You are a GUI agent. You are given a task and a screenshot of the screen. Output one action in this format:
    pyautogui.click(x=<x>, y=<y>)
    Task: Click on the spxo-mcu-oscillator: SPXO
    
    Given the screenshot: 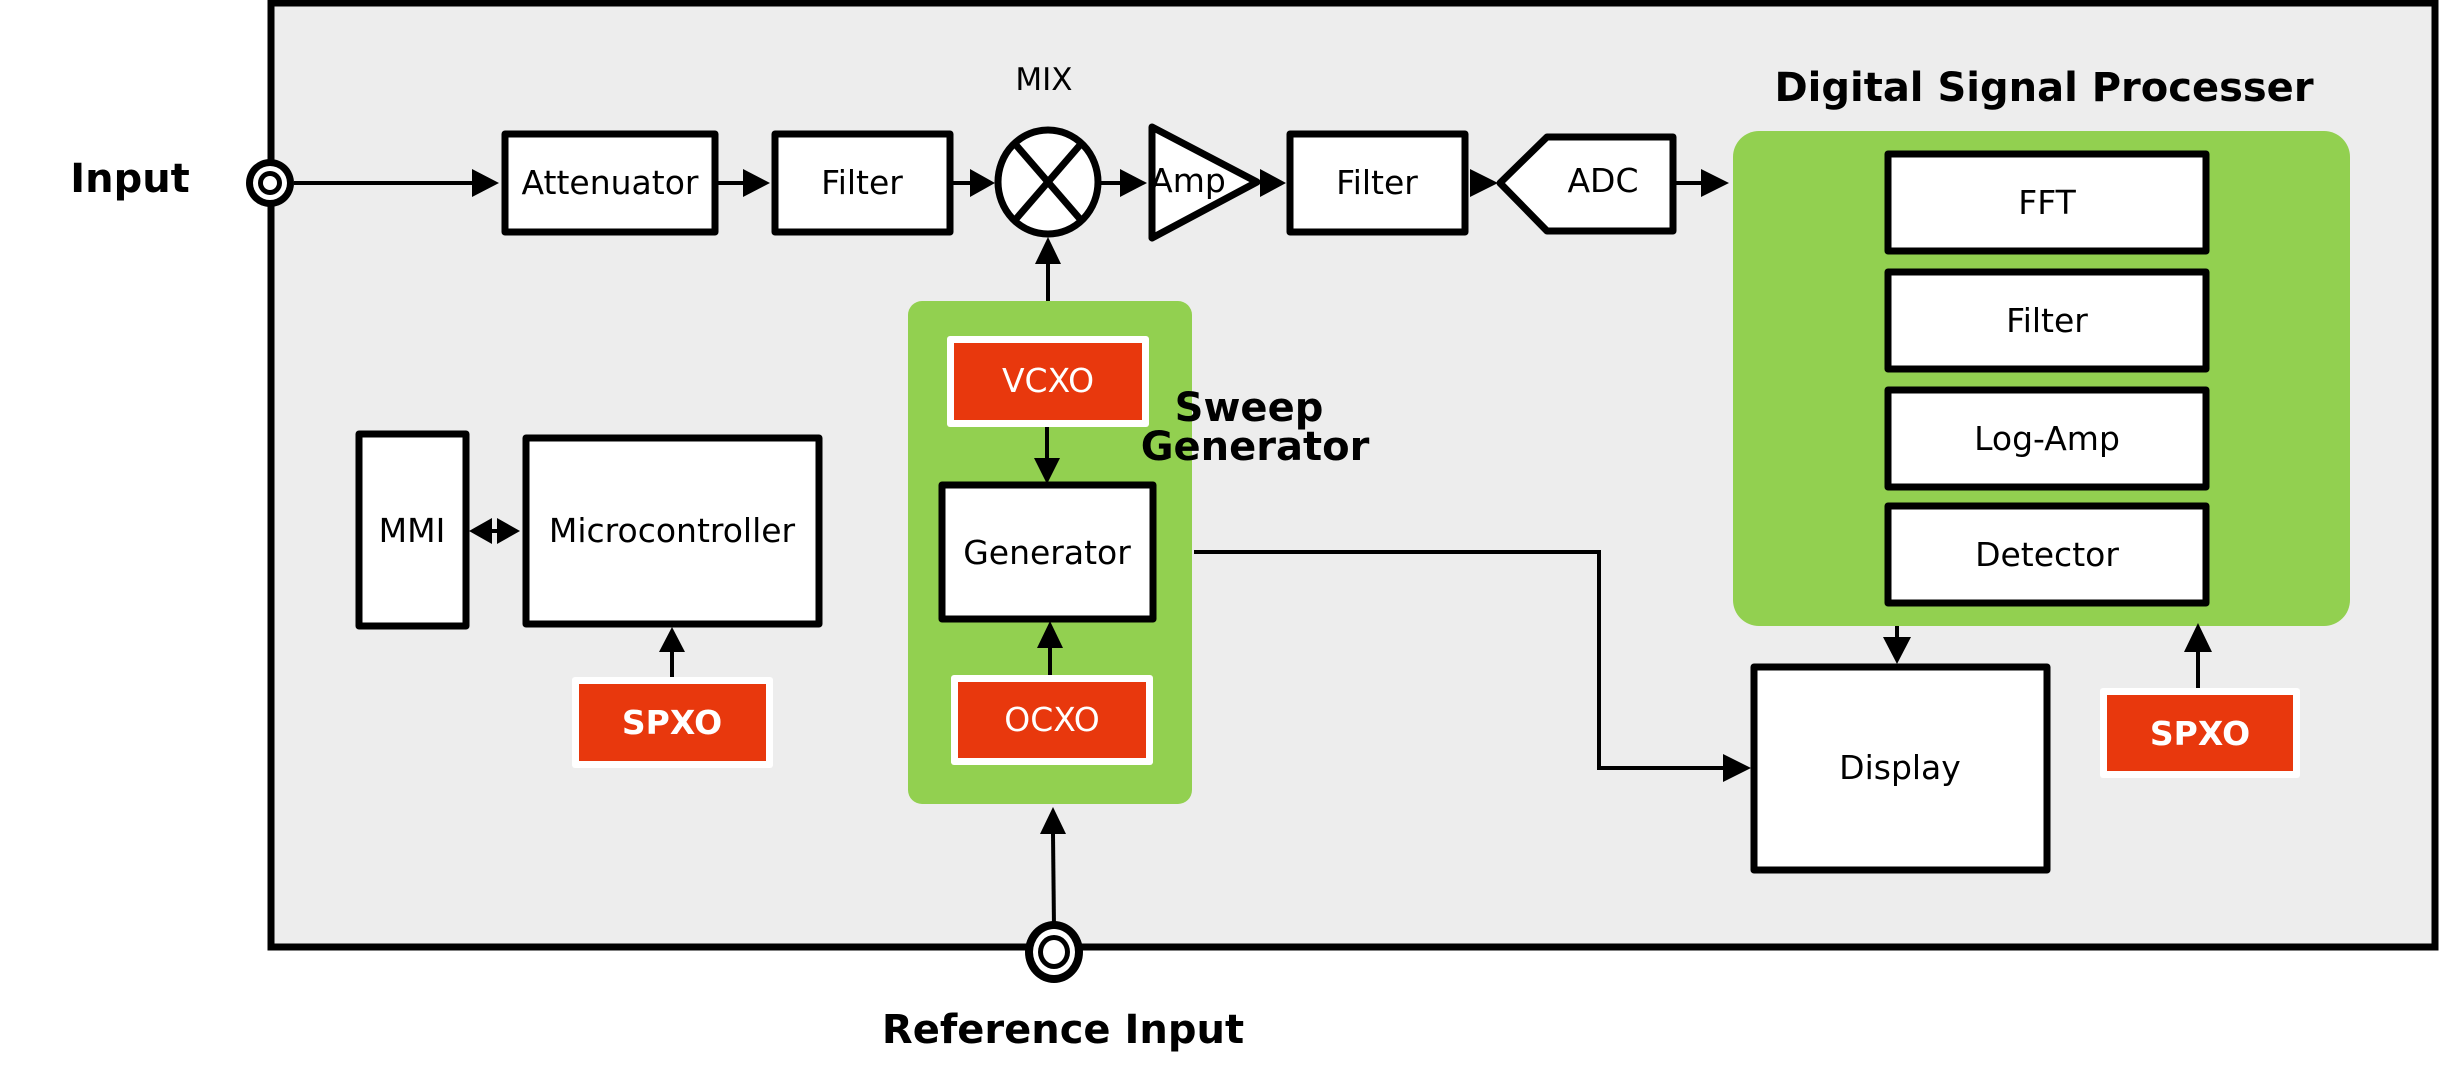 What is the action you would take?
    pyautogui.click(x=672, y=722)
    